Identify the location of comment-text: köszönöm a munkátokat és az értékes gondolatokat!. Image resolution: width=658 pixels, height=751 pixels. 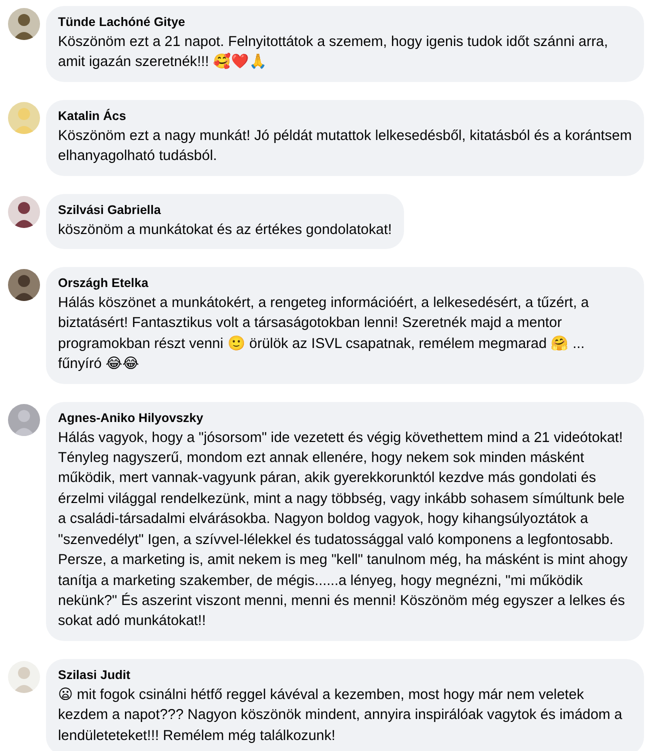
(225, 230).